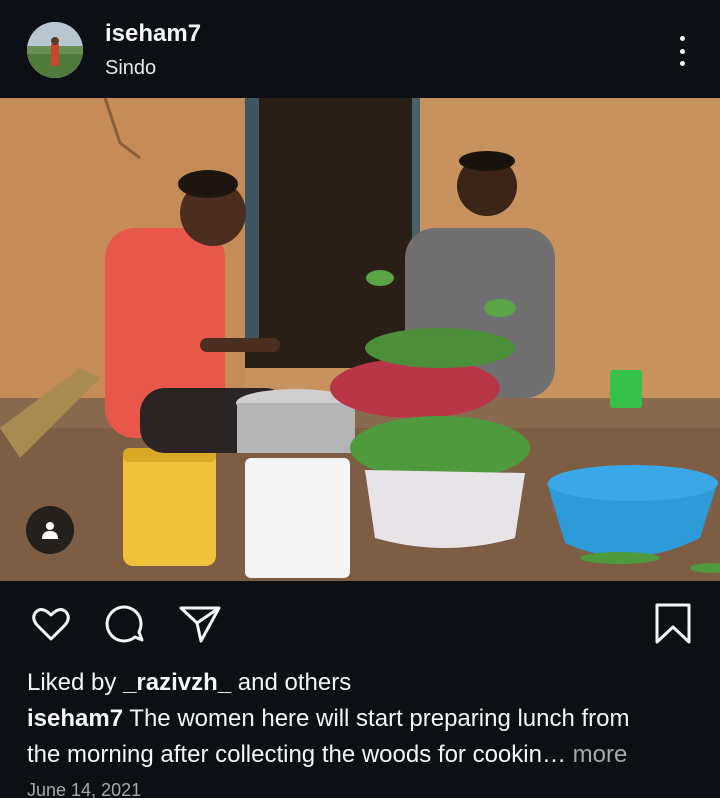  I want to click on likes-prefix: Liked by, so click(72, 682).